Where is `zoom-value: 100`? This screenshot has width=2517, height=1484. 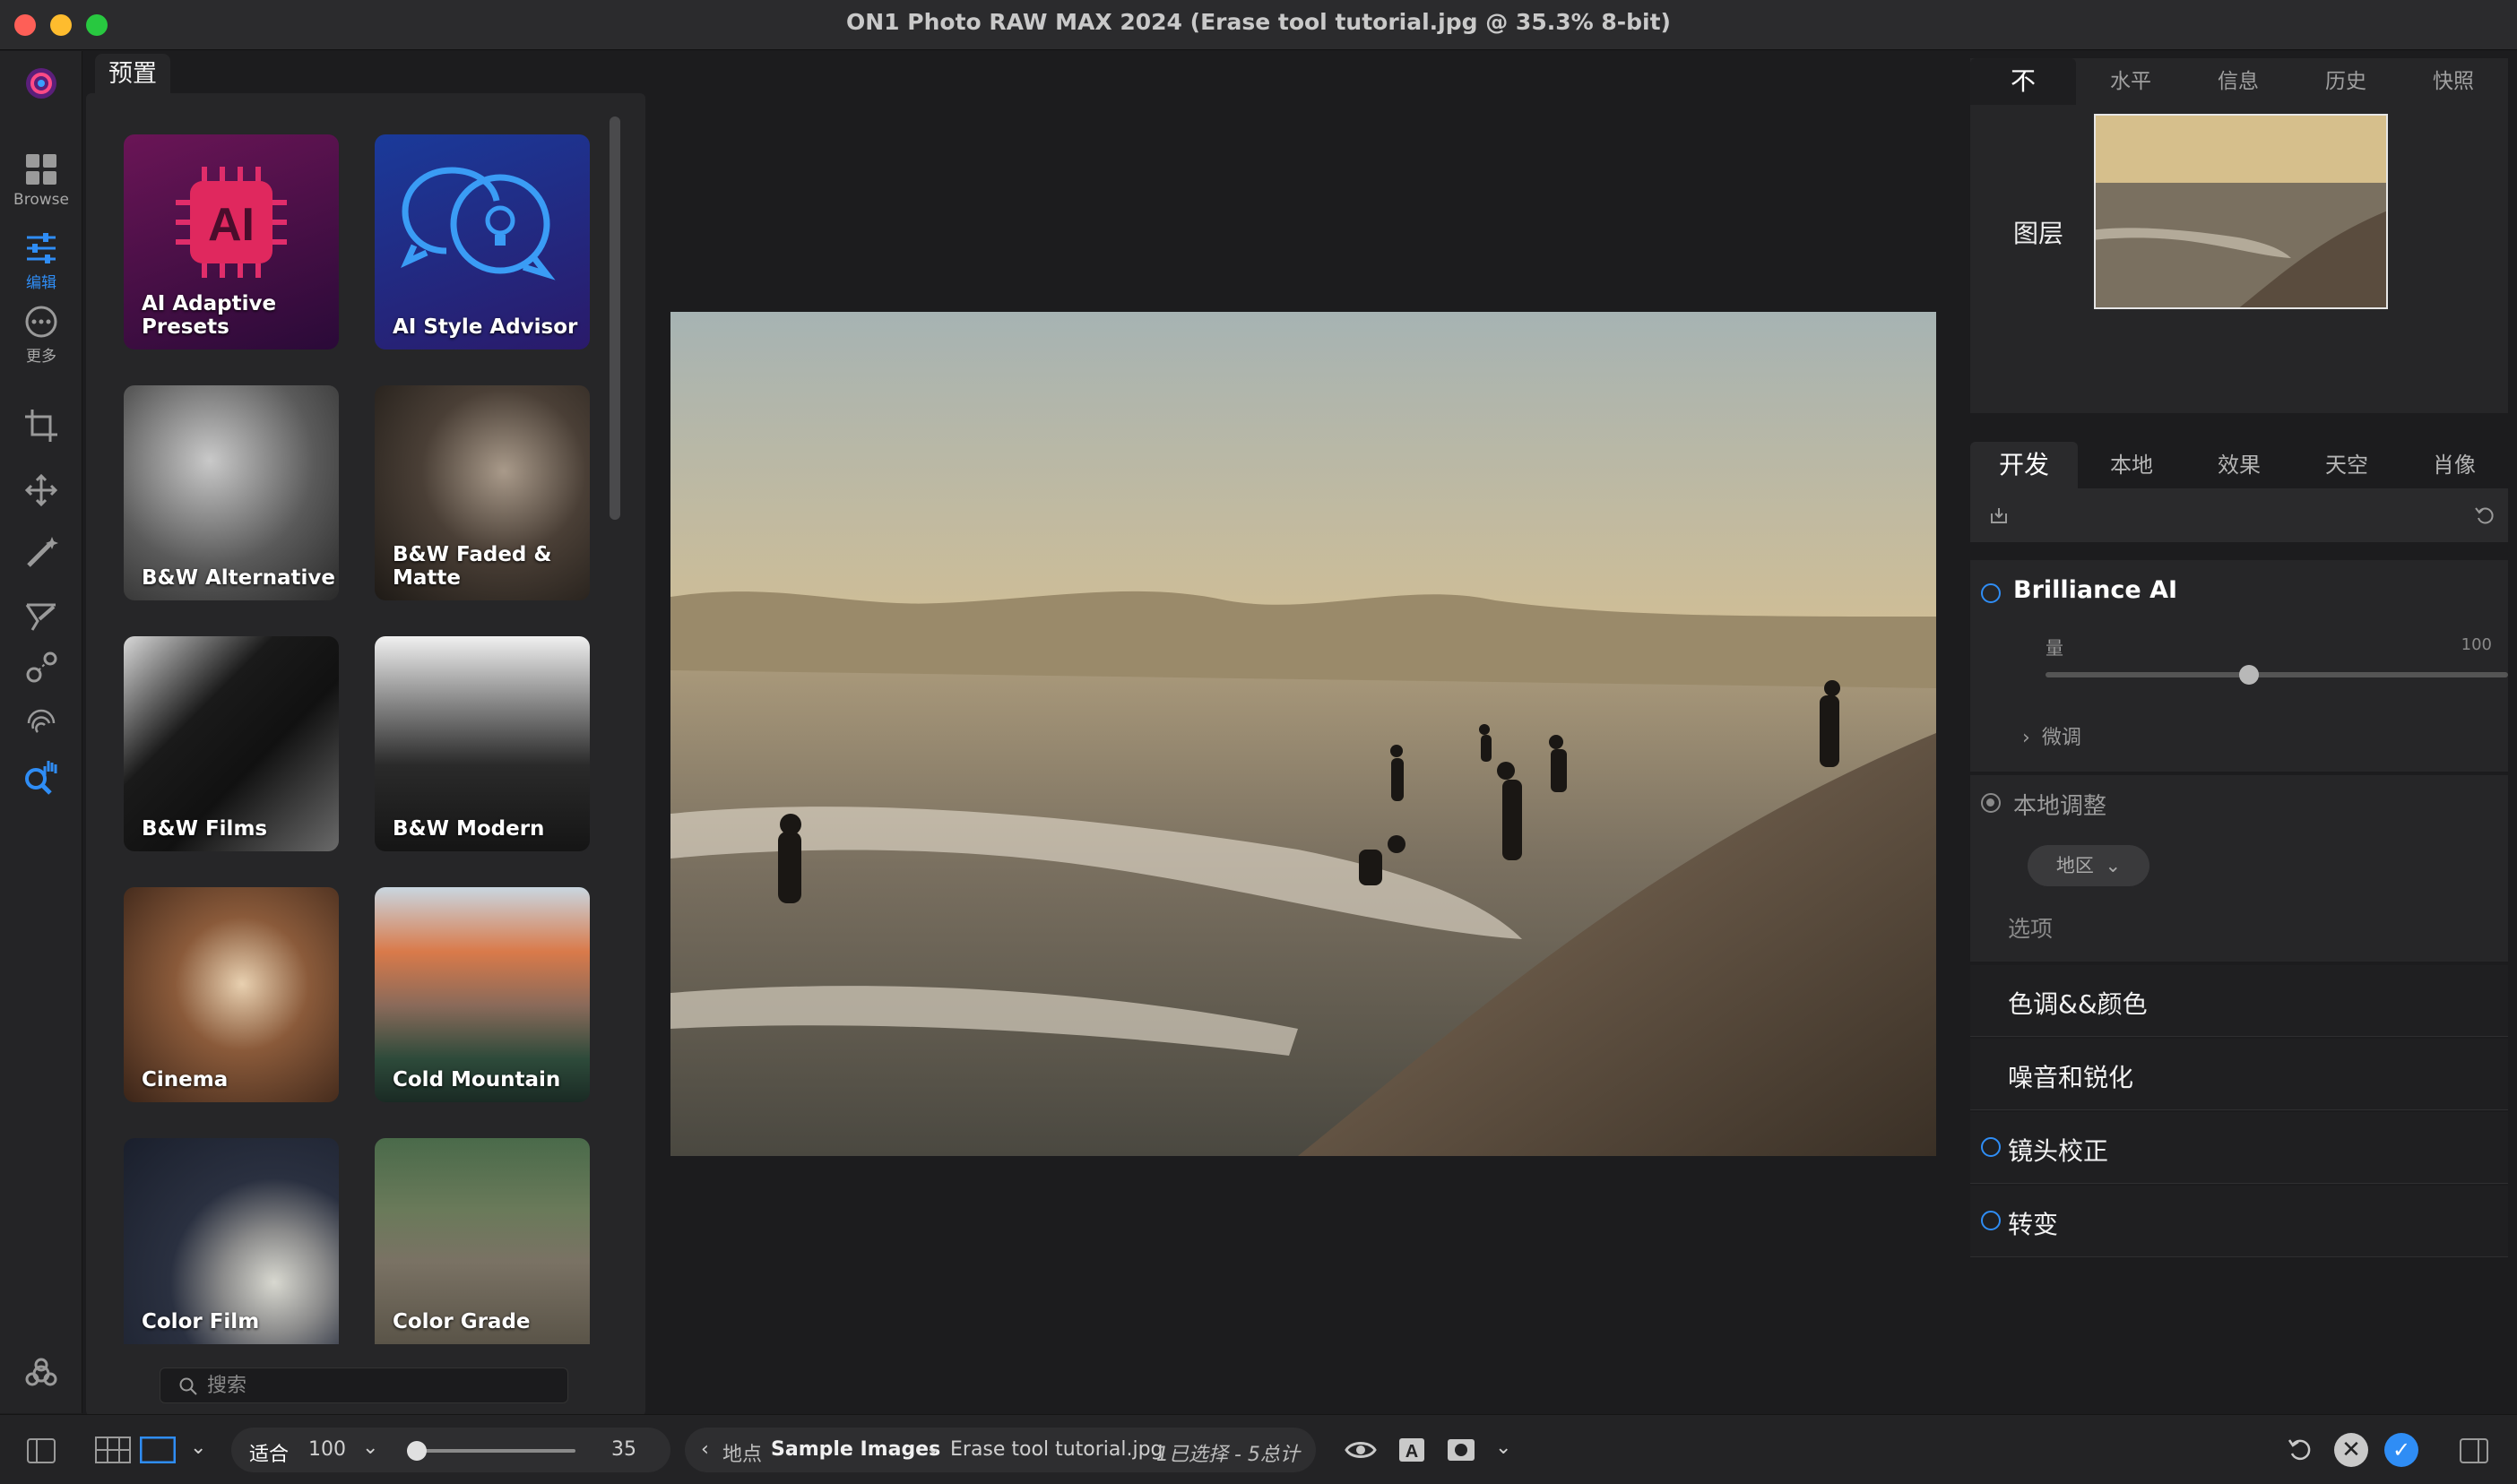
zoom-value: 100 is located at coordinates (327, 1449).